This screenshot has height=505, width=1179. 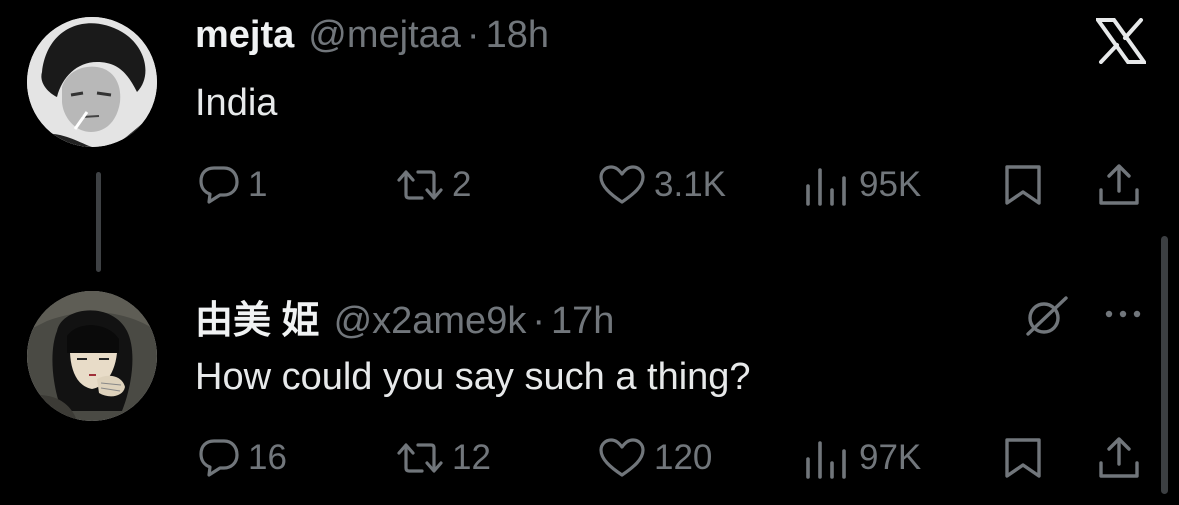 I want to click on like-button: 3.1K, so click(x=662, y=185).